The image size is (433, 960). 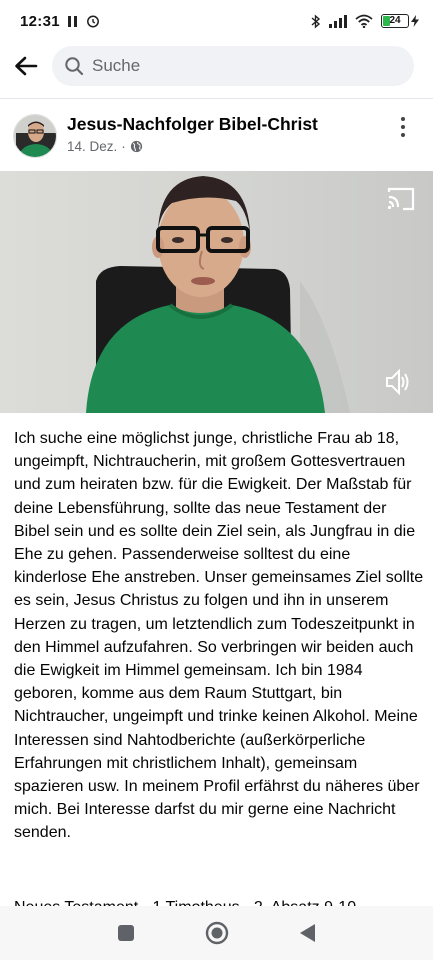 I want to click on system-nav-bar, so click(x=216, y=933).